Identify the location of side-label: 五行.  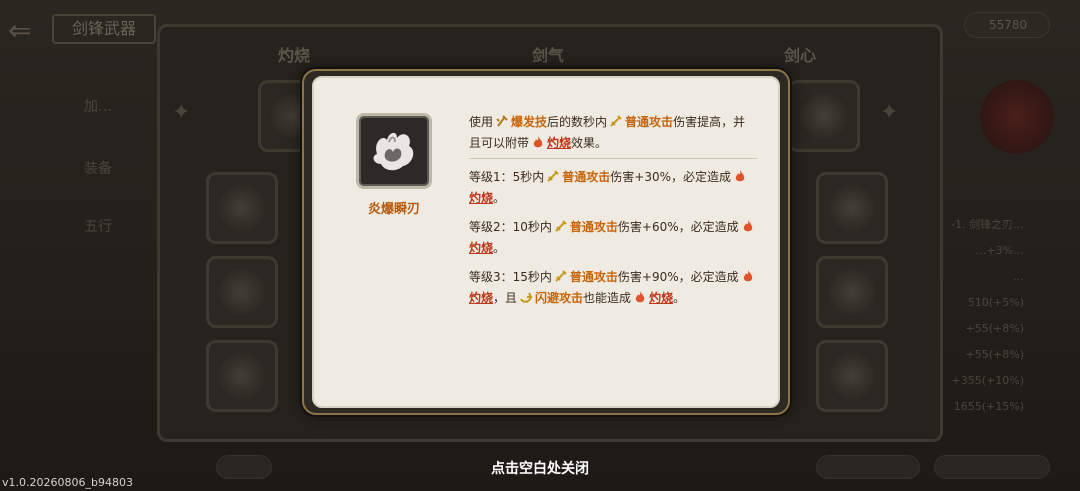
(98, 227).